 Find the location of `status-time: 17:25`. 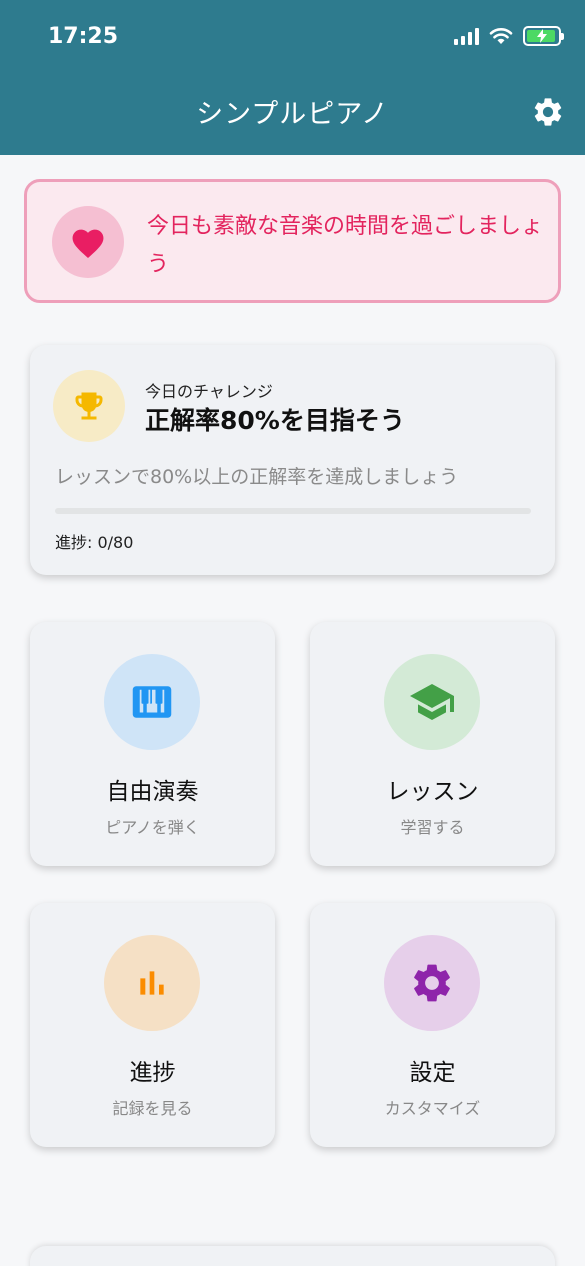

status-time: 17:25 is located at coordinates (83, 36).